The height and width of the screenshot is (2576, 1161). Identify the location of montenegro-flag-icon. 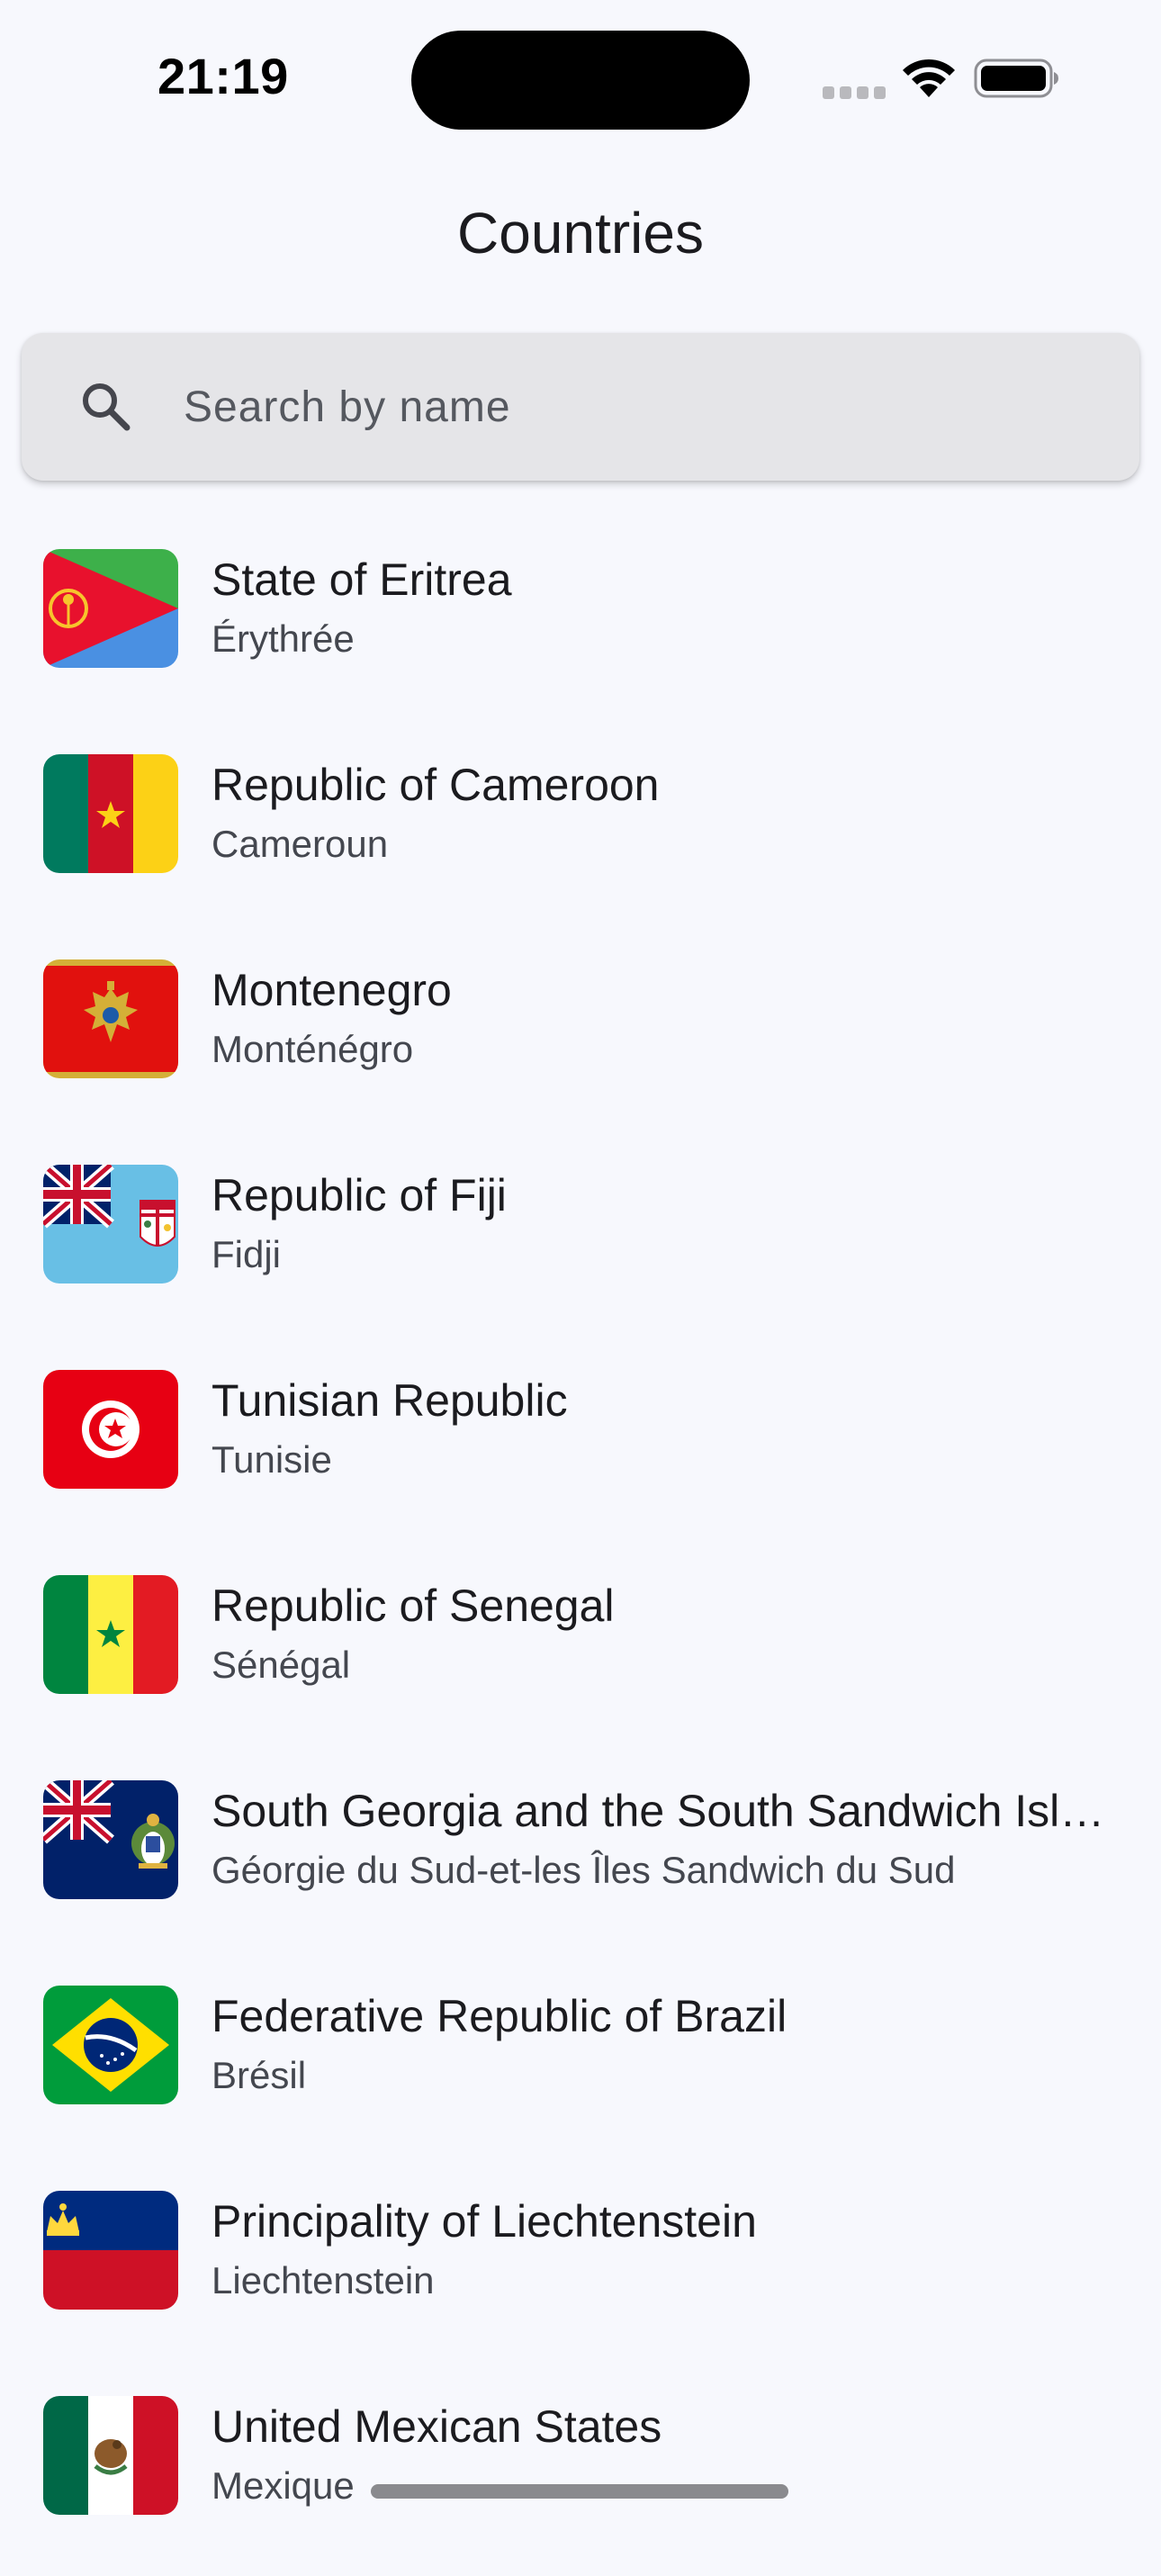
(111, 1018).